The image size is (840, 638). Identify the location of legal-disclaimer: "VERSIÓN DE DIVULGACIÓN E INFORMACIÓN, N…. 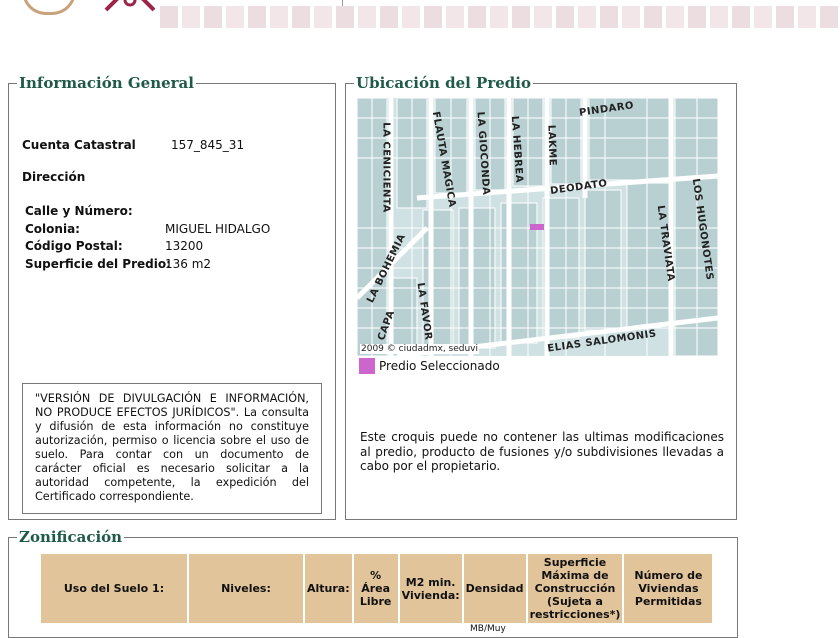
(172, 448).